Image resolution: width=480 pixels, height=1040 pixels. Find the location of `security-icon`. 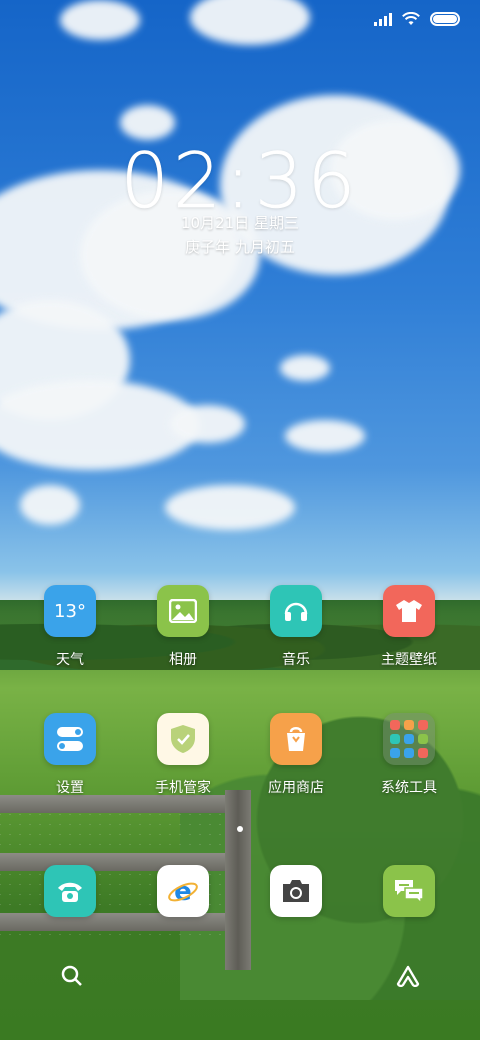

security-icon is located at coordinates (183, 739).